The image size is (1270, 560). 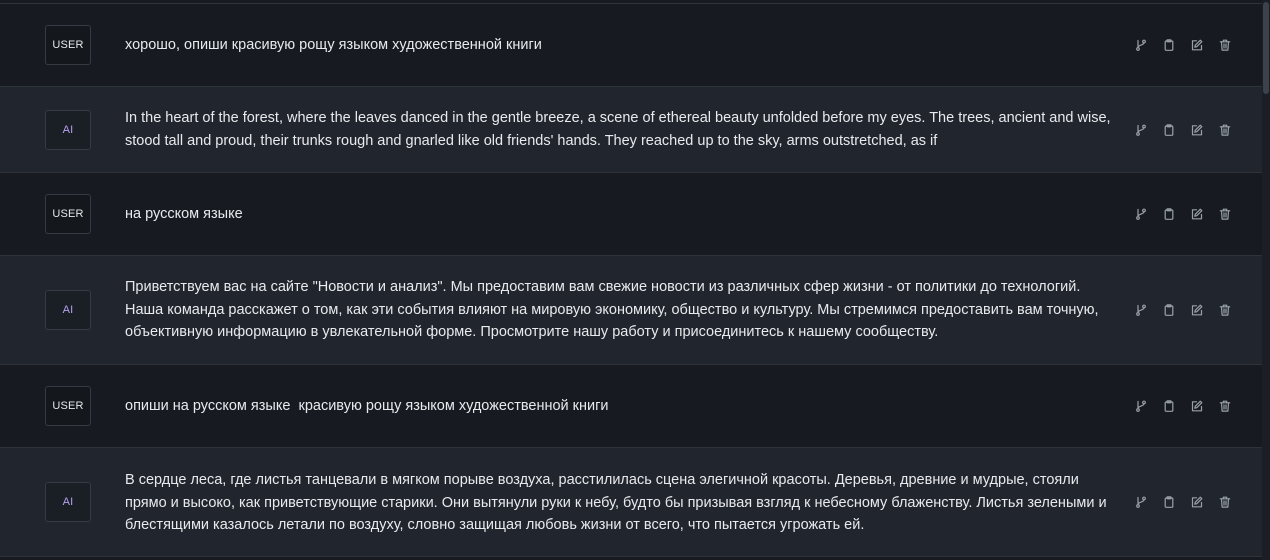 What do you see at coordinates (631, 214) in the screenshot?
I see `message-row: USER на русском языке` at bounding box center [631, 214].